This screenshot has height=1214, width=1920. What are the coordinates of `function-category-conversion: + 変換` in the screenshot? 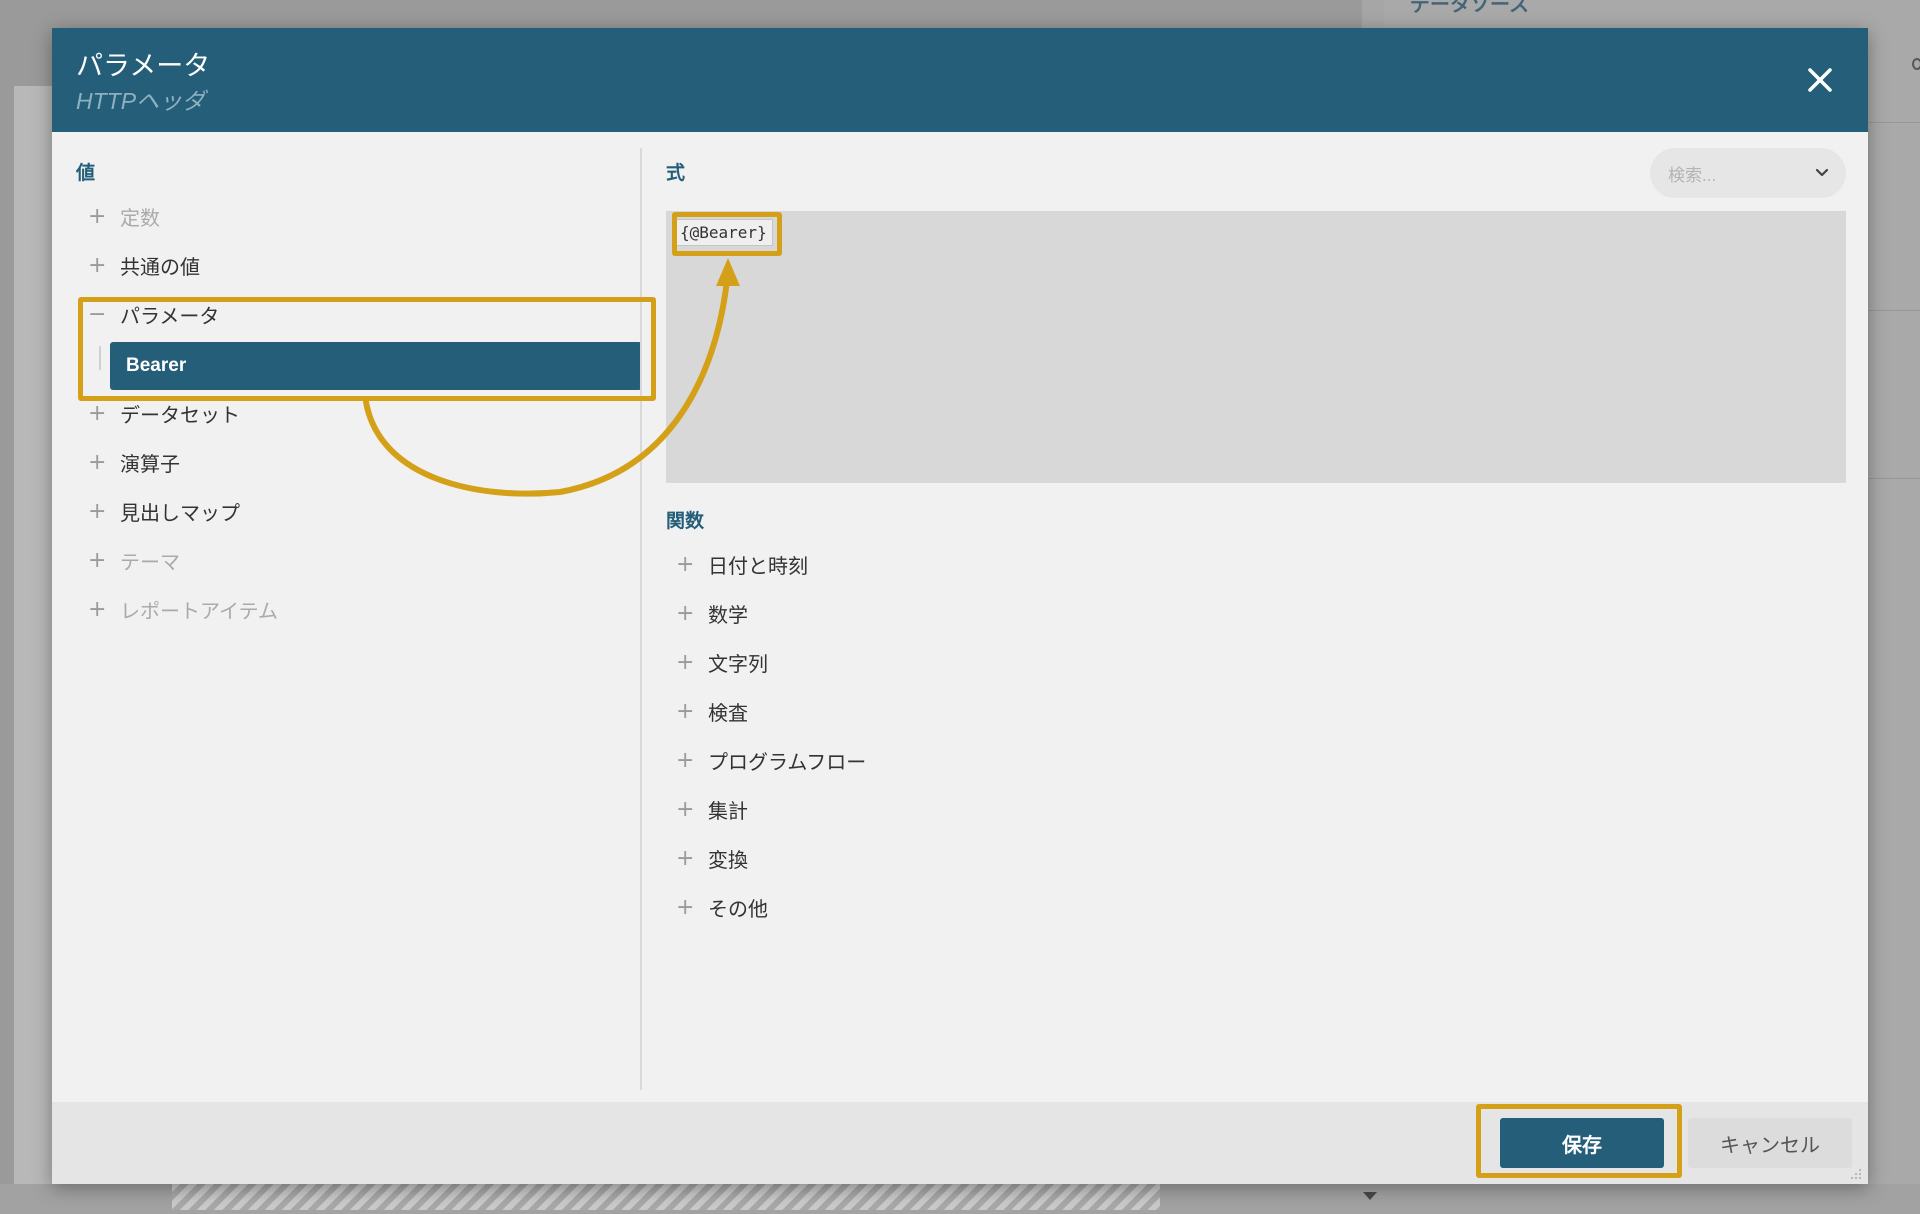 It's located at (712, 858).